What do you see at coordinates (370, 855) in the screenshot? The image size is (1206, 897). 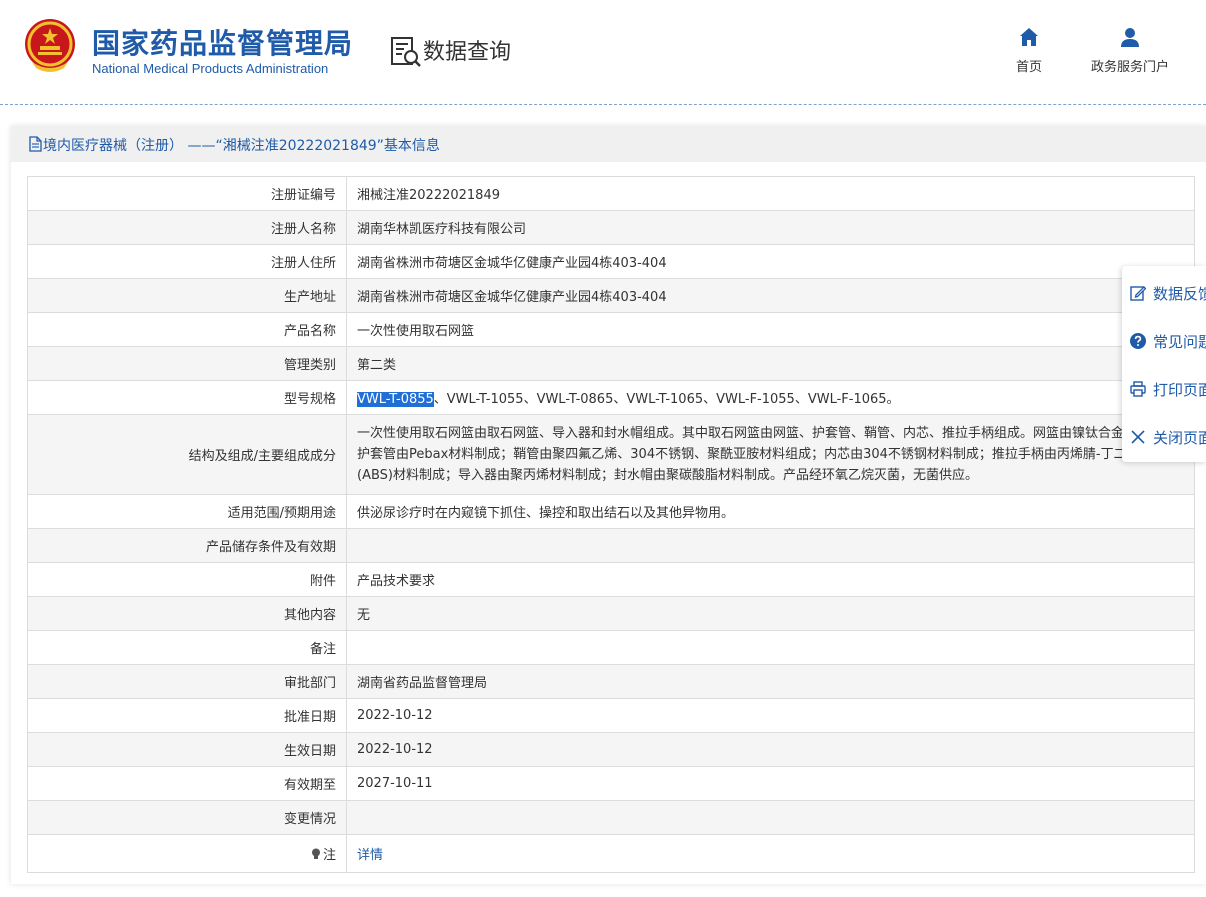 I see `details-link: 详情` at bounding box center [370, 855].